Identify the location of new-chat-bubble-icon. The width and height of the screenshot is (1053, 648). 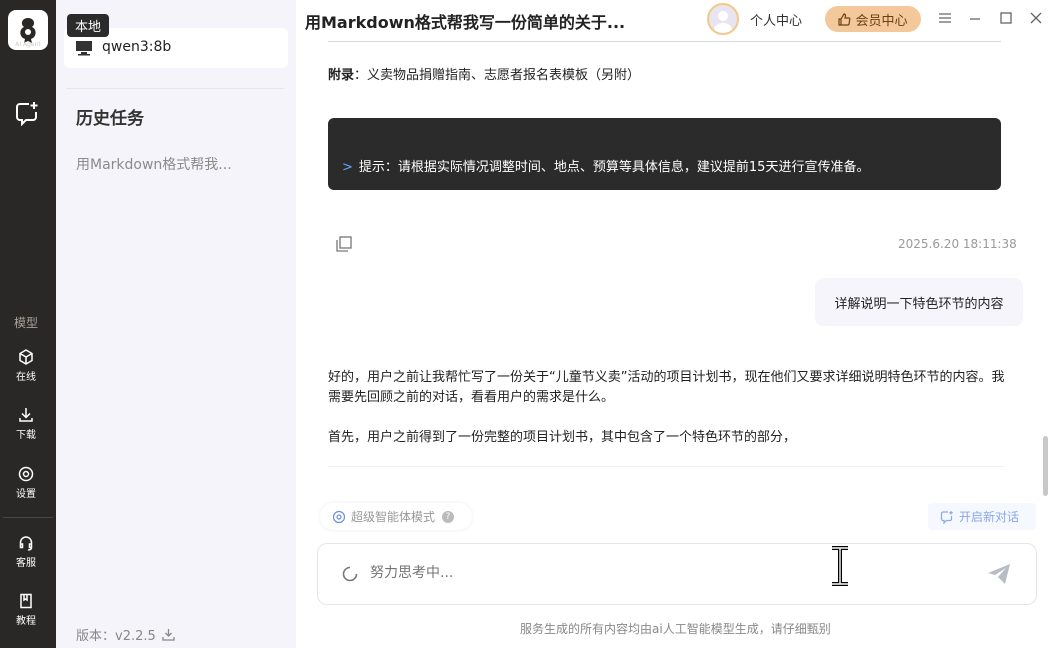
(946, 517).